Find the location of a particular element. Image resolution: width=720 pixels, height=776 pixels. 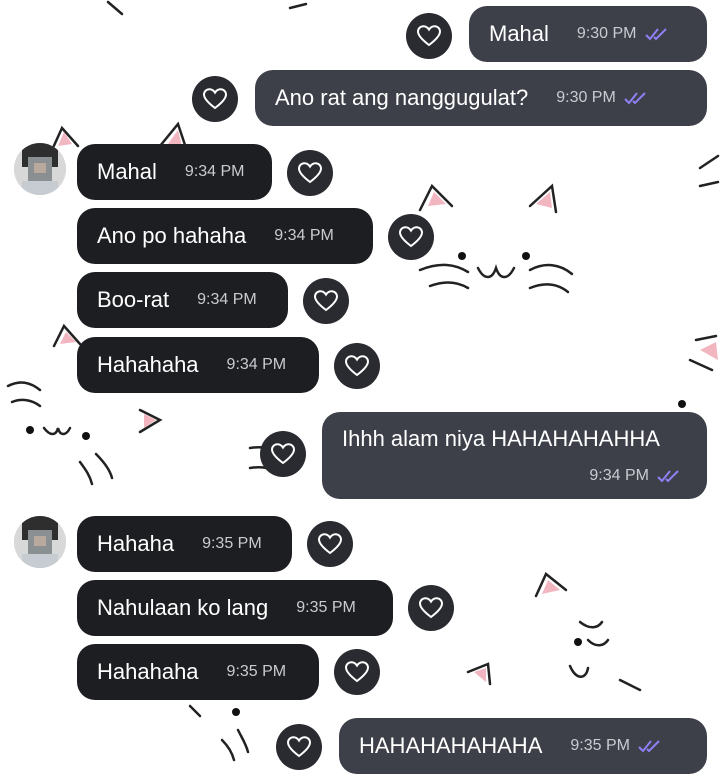

message-bubble-outgoing: Ano rat ang nanggugulat? 9:30 PM is located at coordinates (481, 98).